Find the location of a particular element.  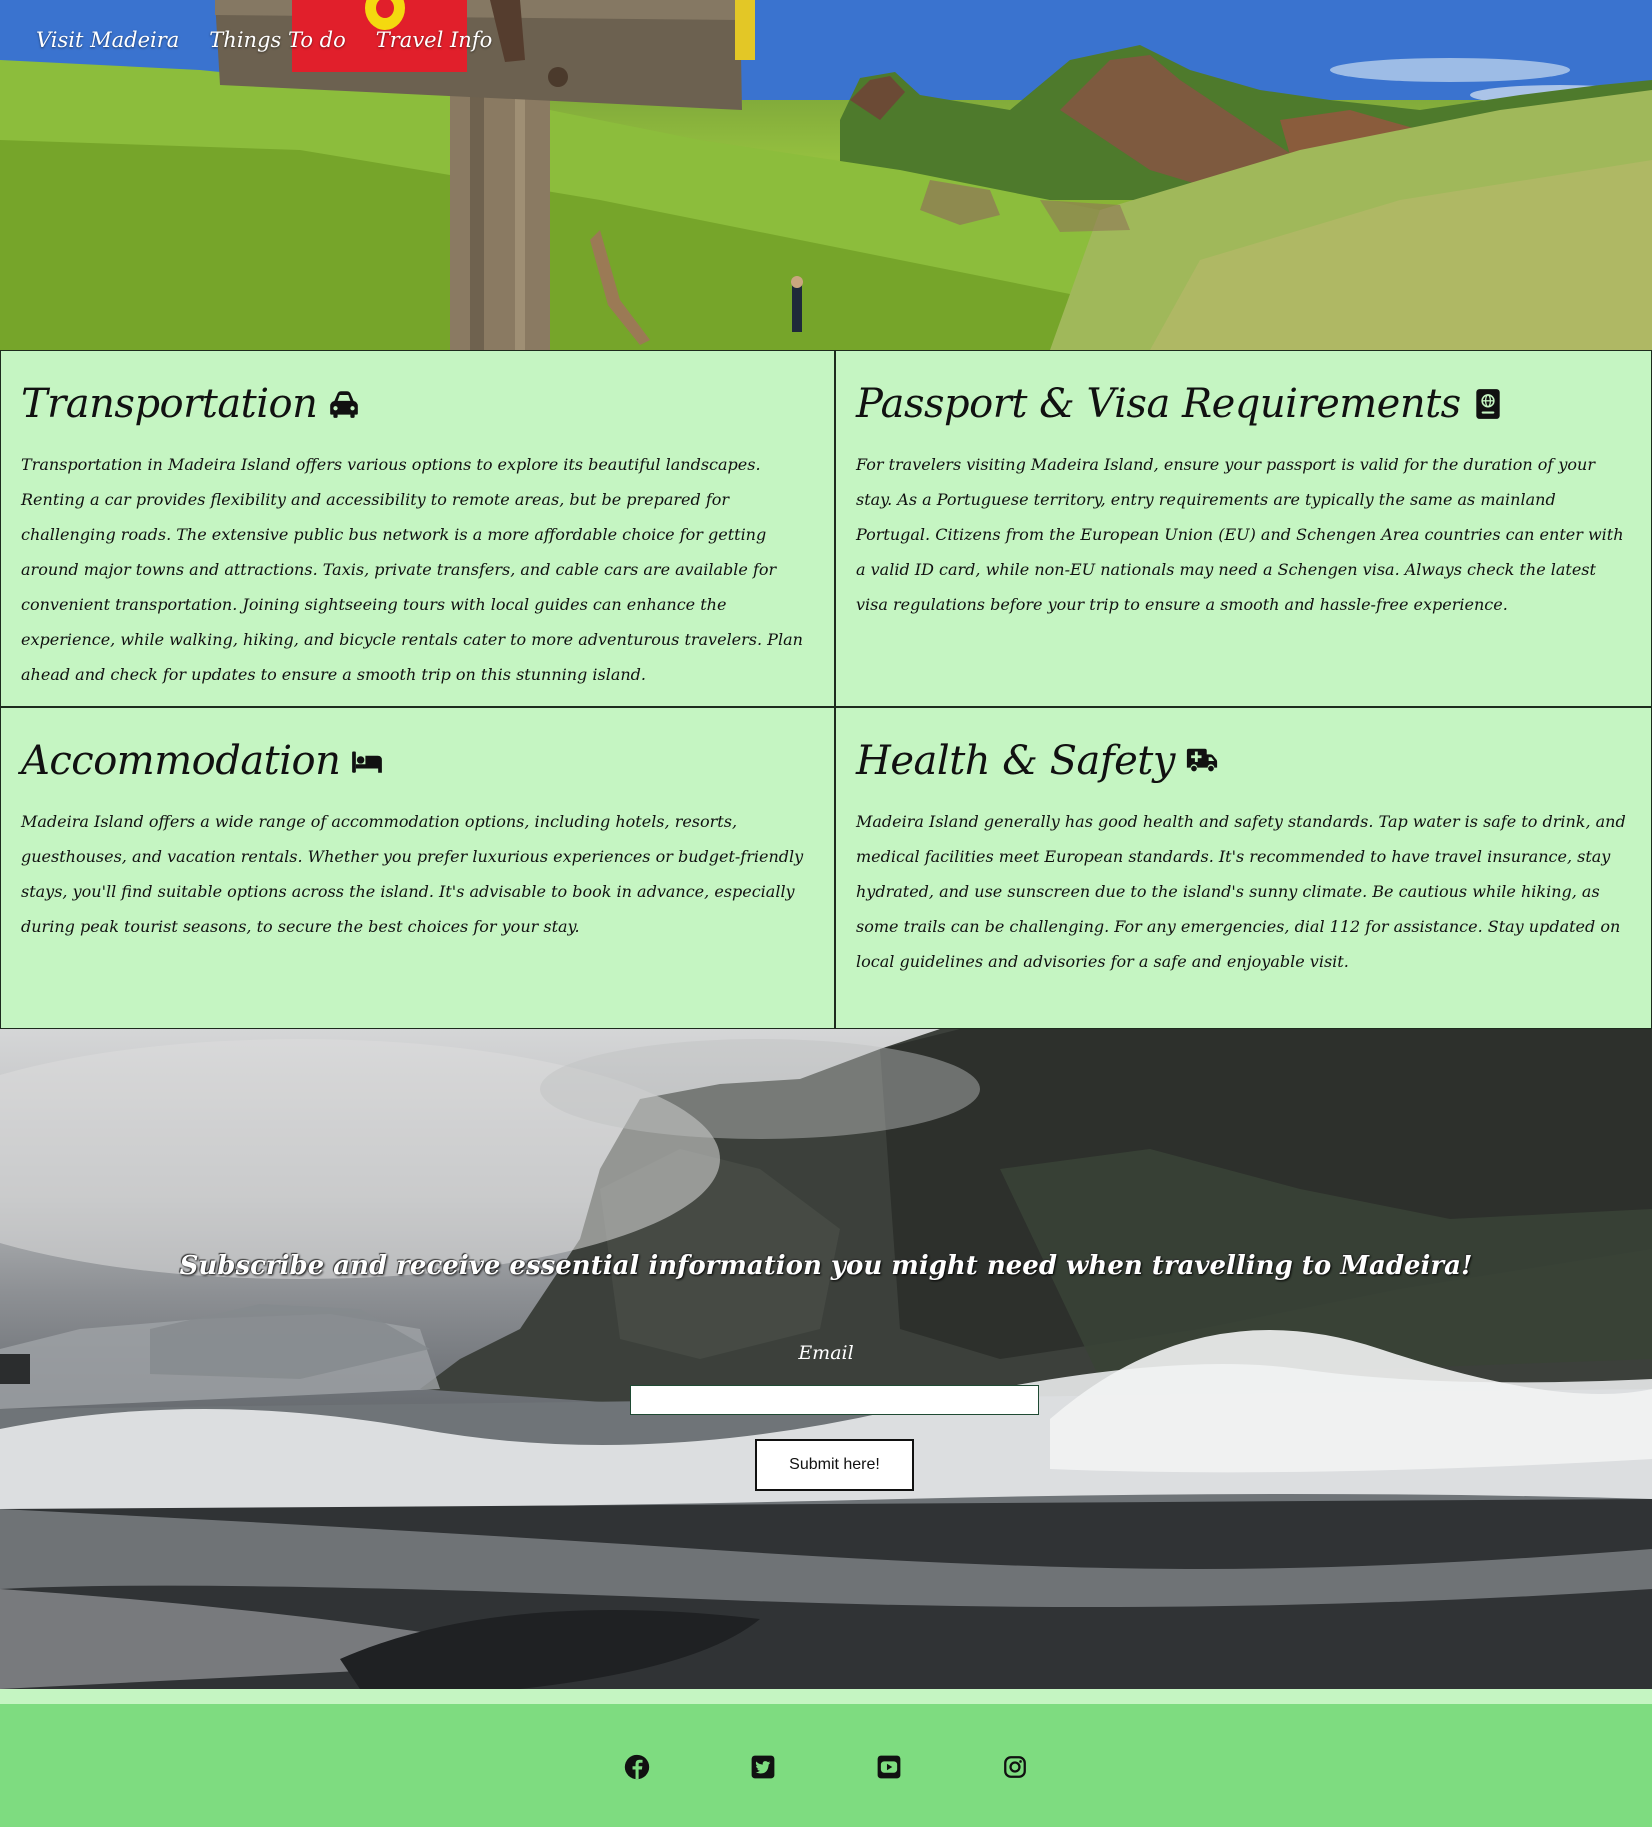

car-icon is located at coordinates (344, 404).